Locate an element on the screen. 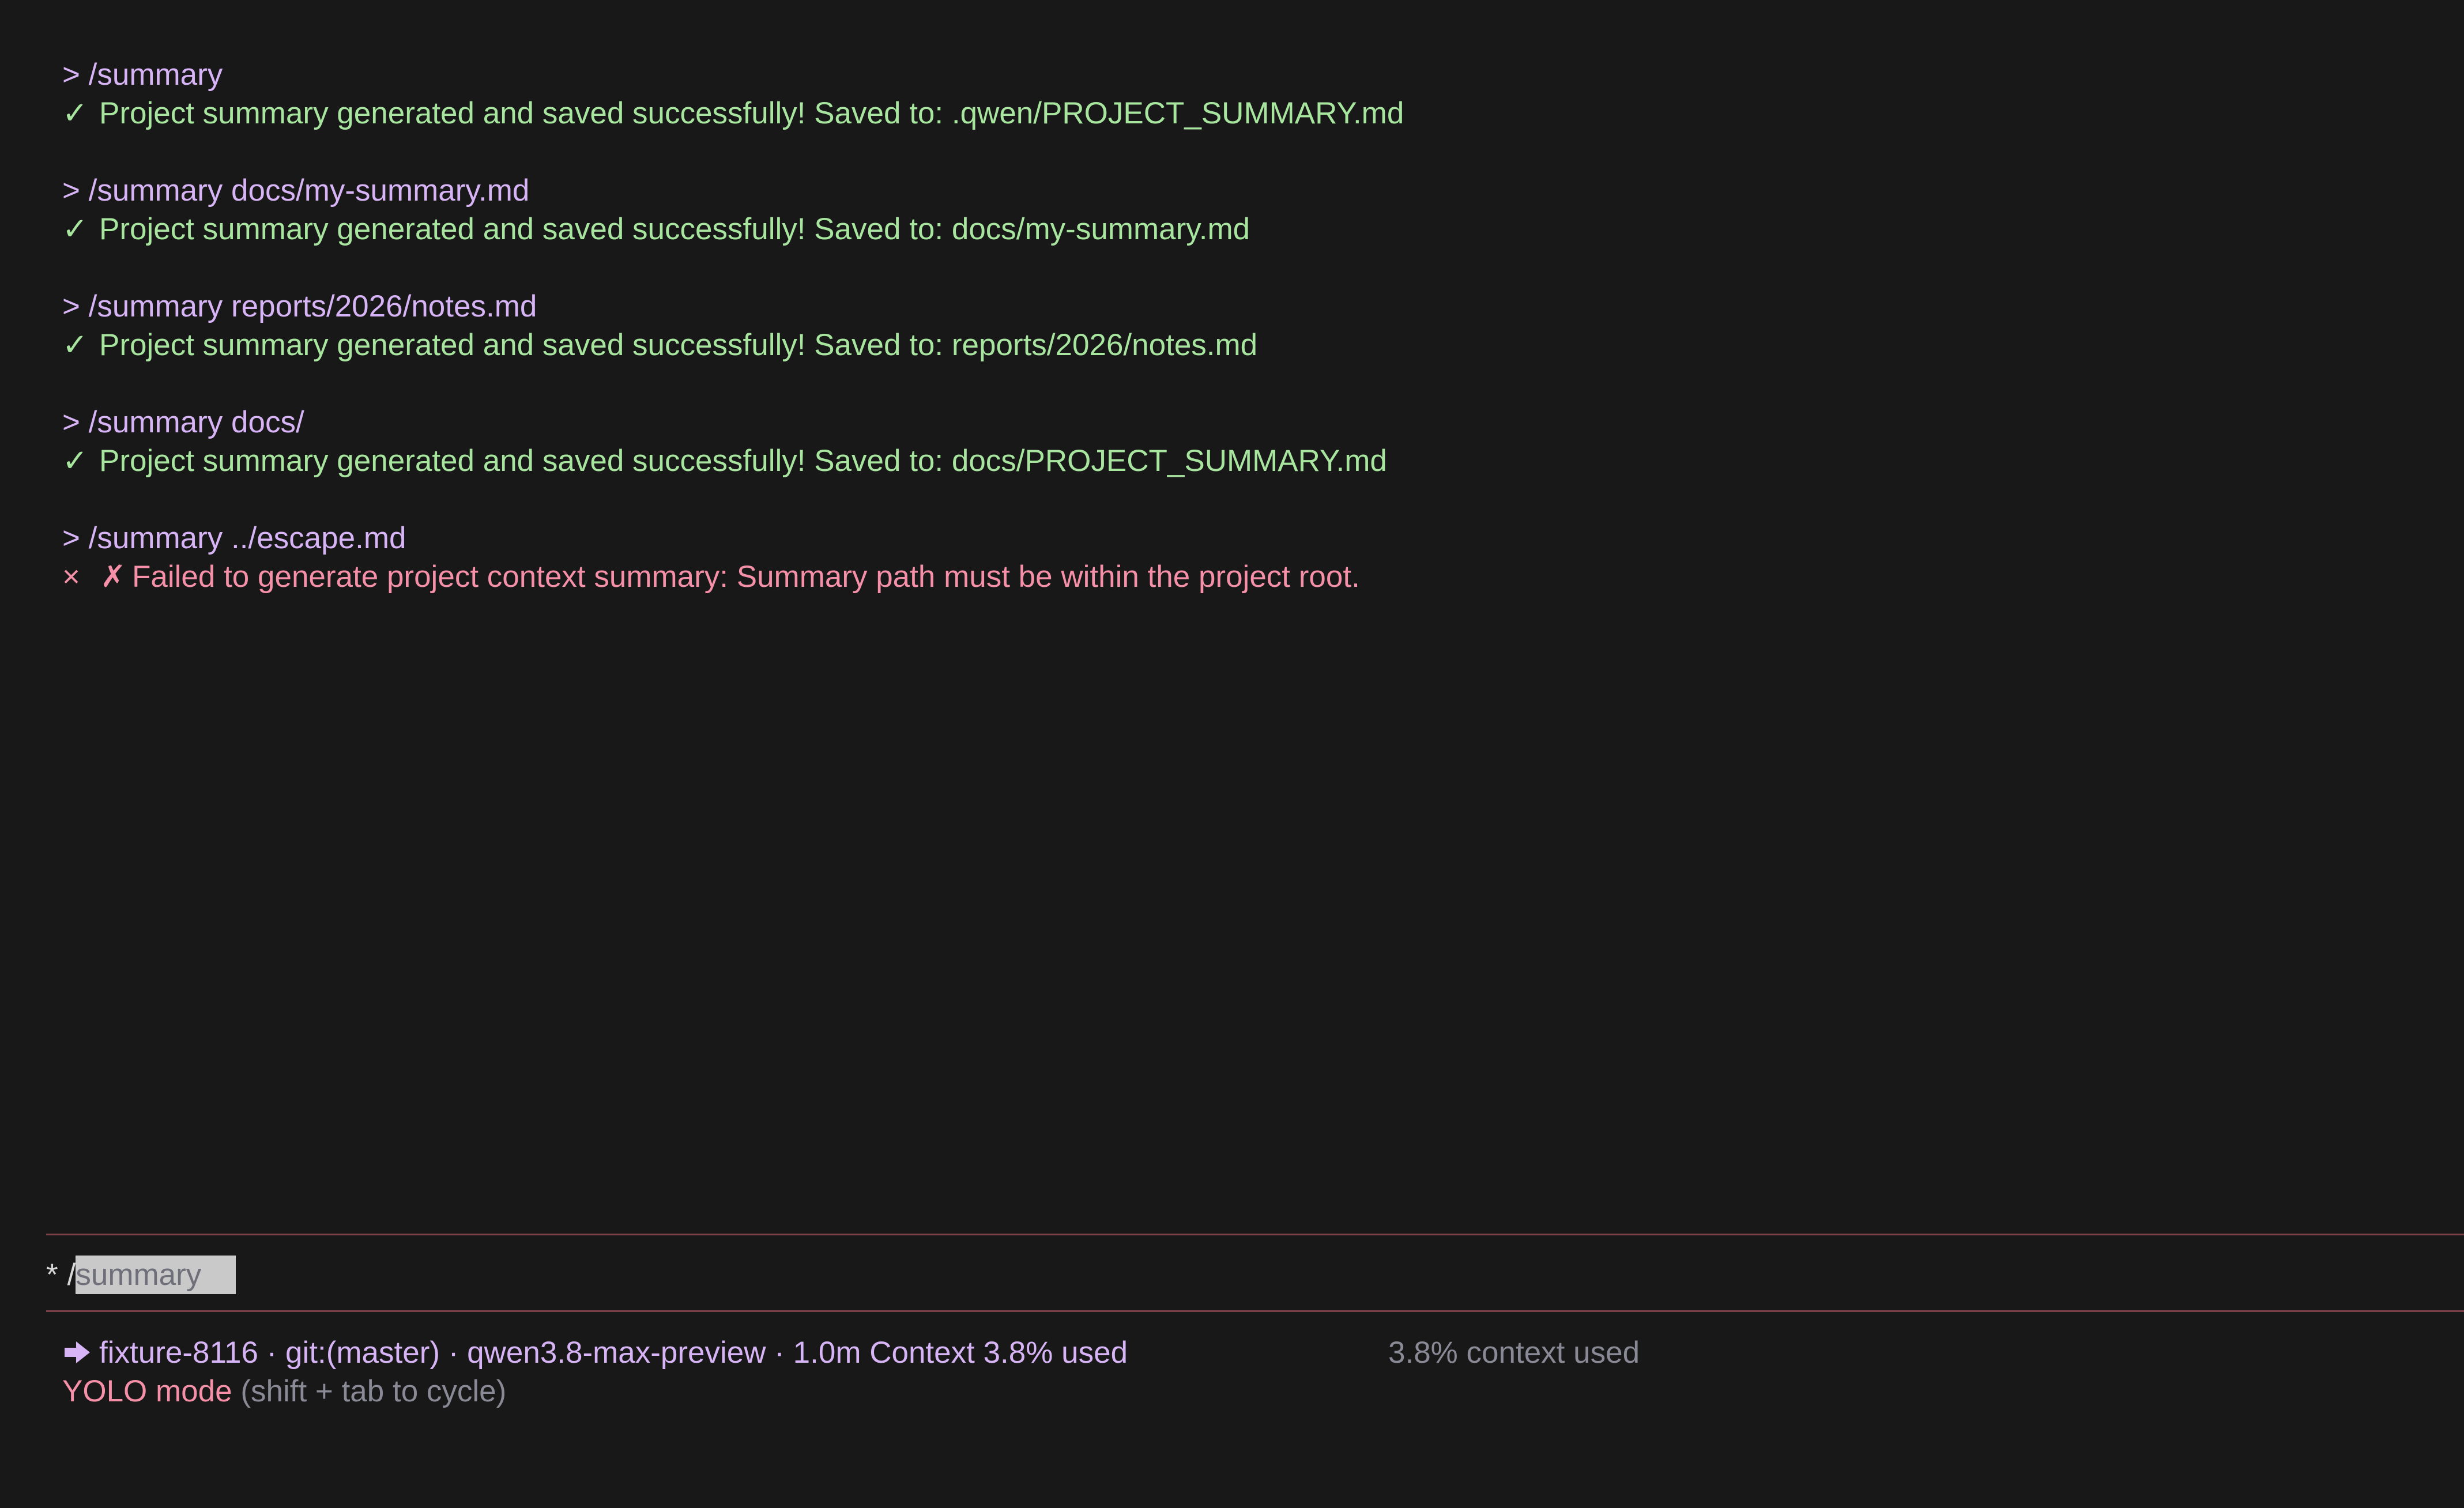  command-line: > /summary docs/ is located at coordinates (183, 422).